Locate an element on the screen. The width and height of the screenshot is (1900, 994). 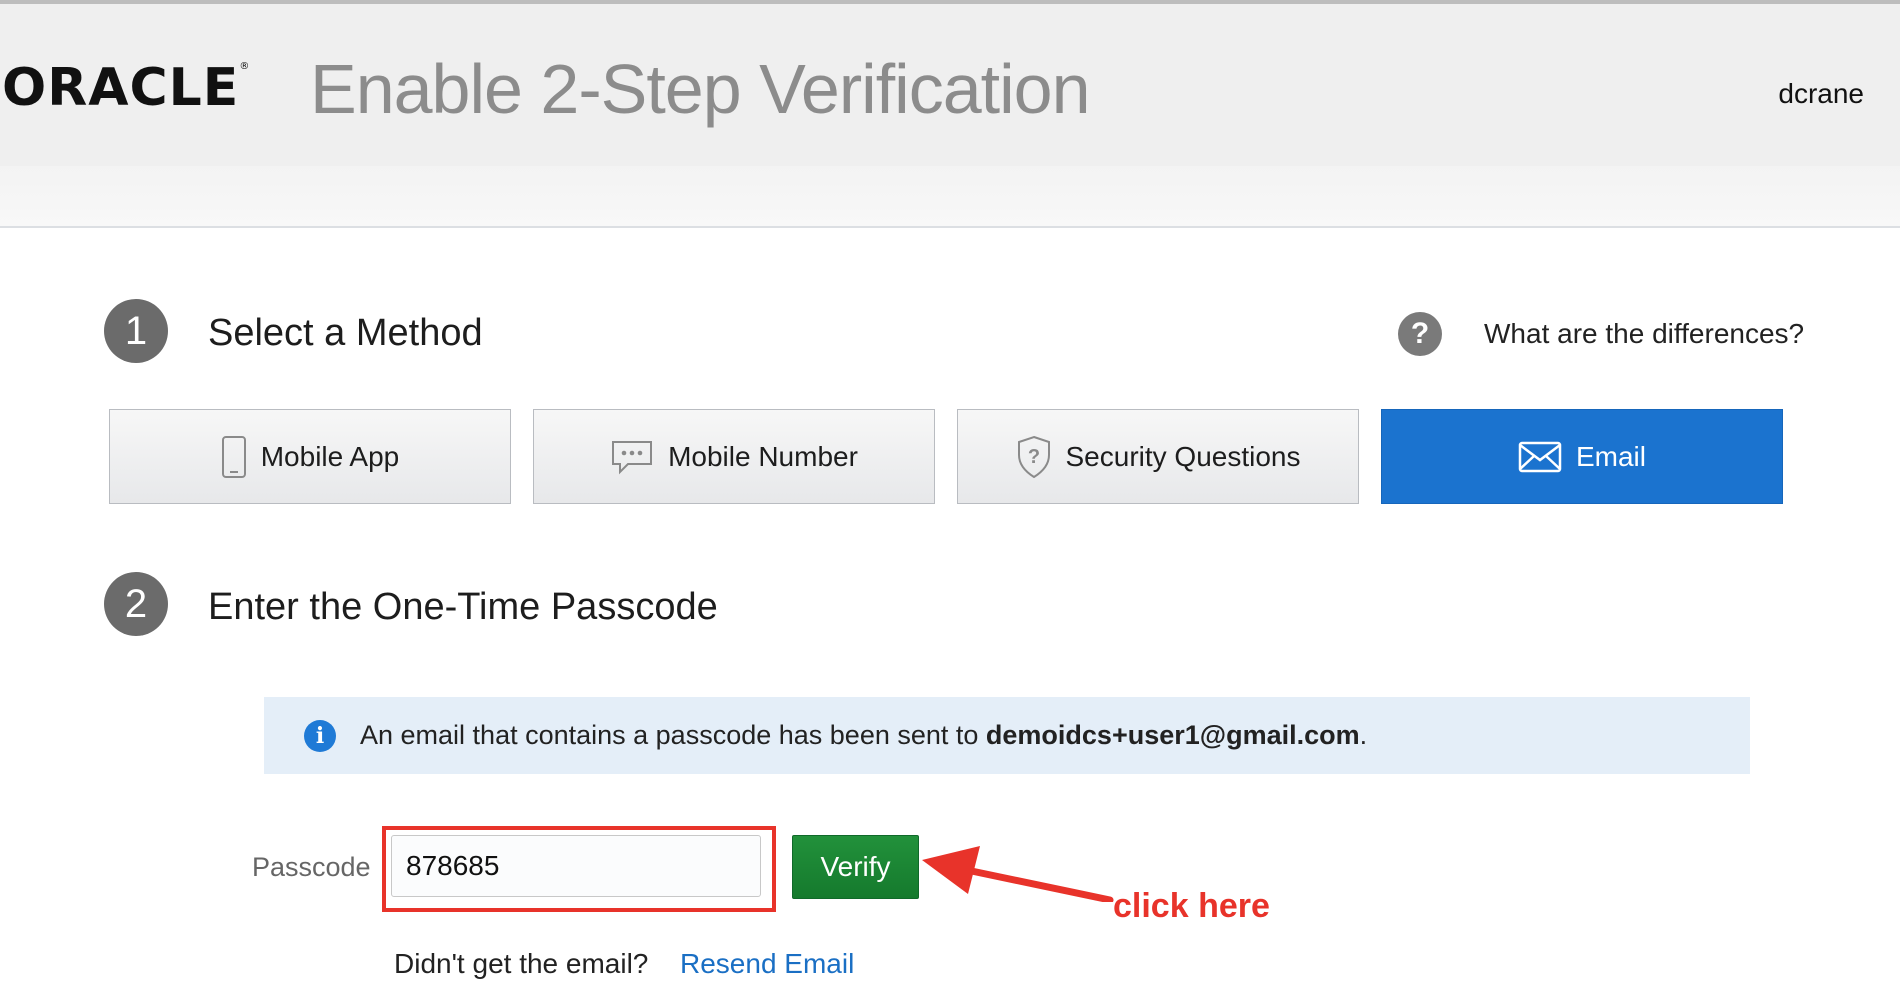
method-mobile-app-button: Mobile App is located at coordinates (310, 456).